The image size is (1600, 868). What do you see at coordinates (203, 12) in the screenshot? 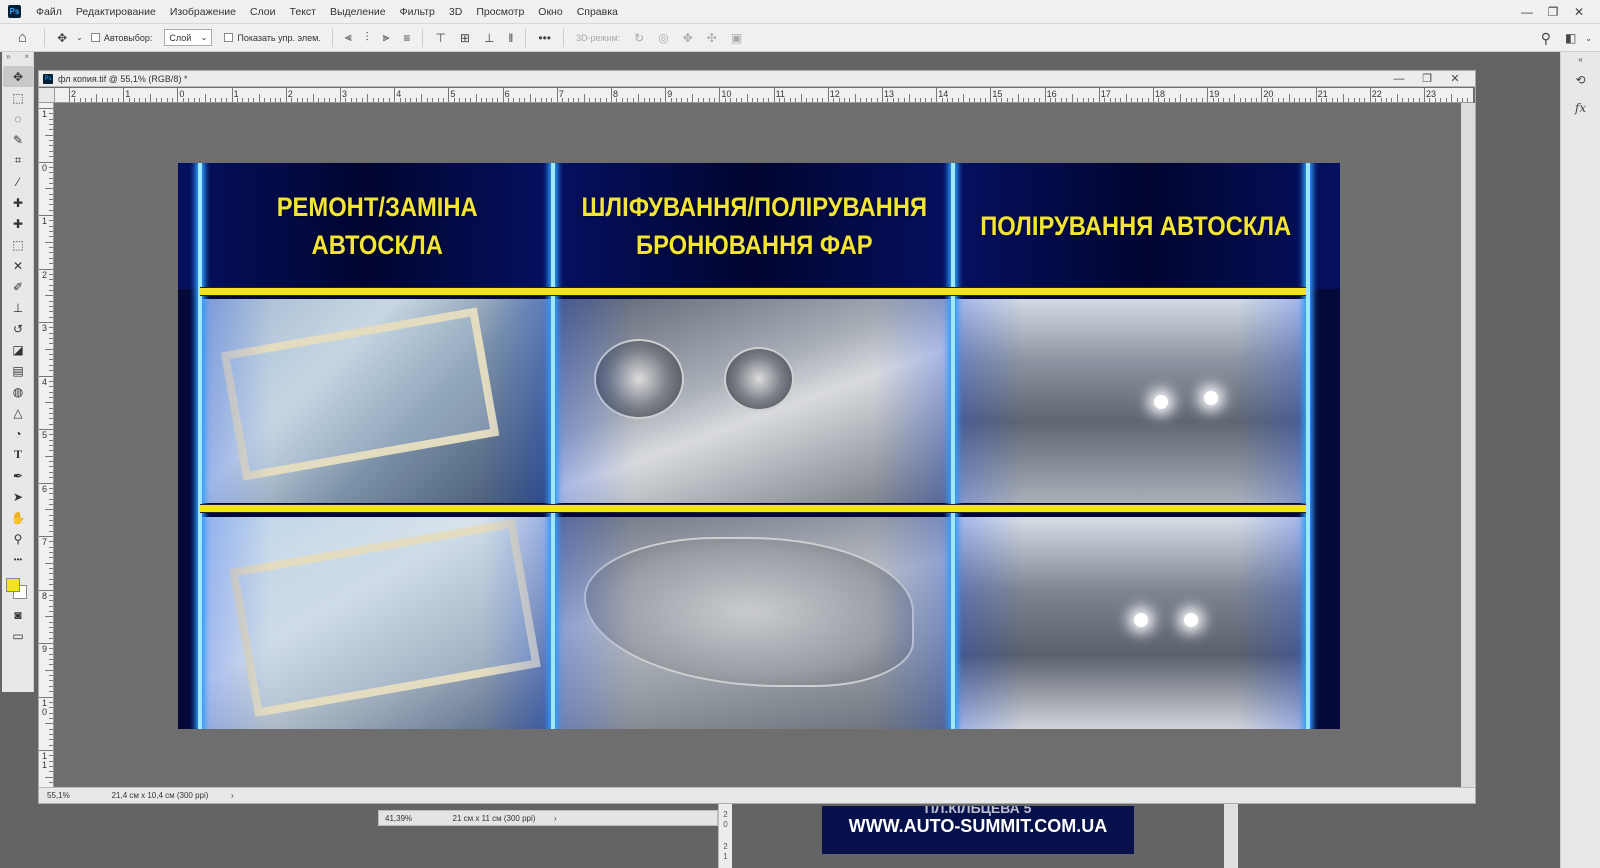
I see `menu-image: Изображение` at bounding box center [203, 12].